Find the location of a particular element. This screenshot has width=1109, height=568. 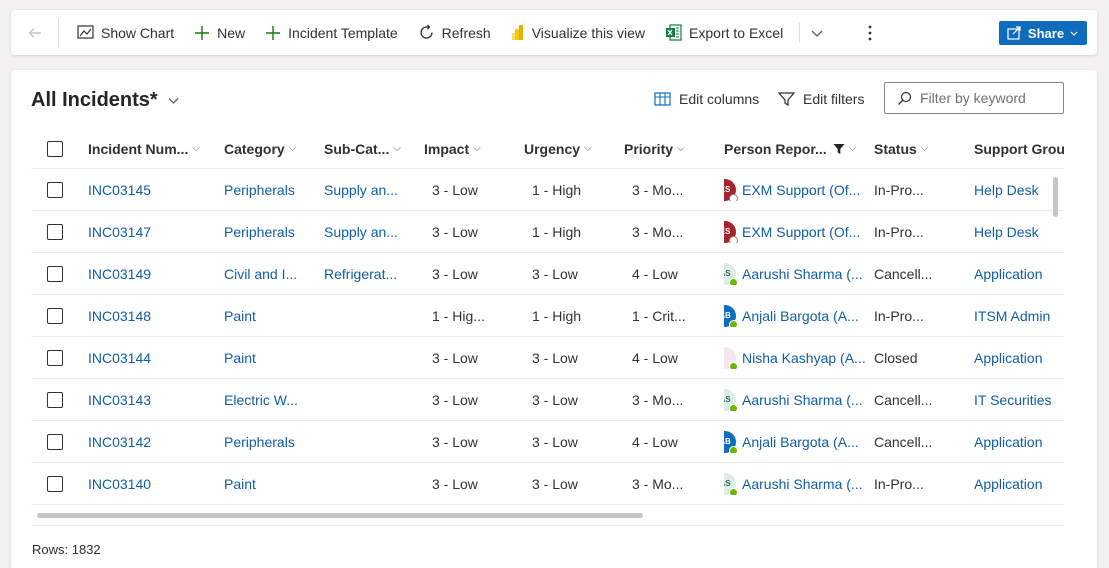

export-dropdown-button is located at coordinates (820, 32).